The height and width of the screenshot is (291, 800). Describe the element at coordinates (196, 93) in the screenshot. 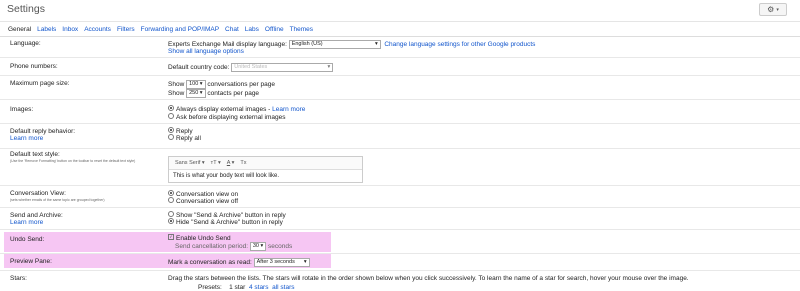

I see `contacts-per-page-select: 250 ▾` at that location.